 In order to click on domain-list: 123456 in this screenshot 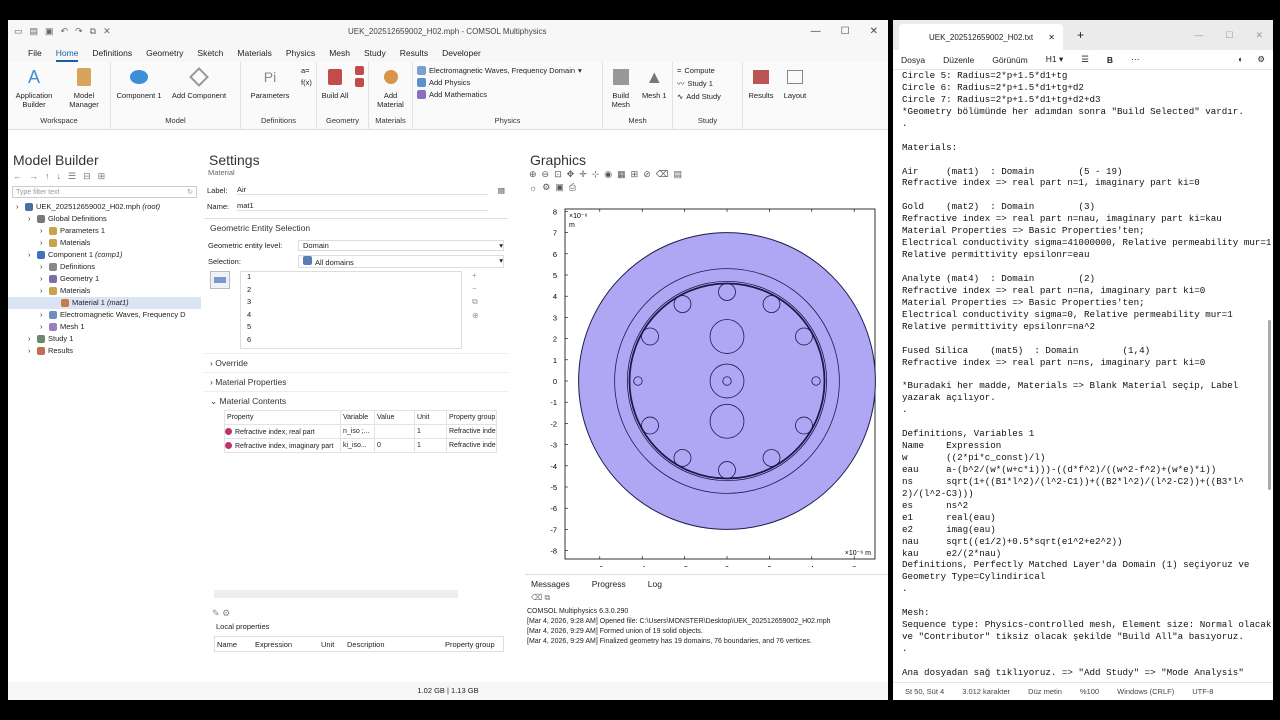, I will do `click(351, 310)`.